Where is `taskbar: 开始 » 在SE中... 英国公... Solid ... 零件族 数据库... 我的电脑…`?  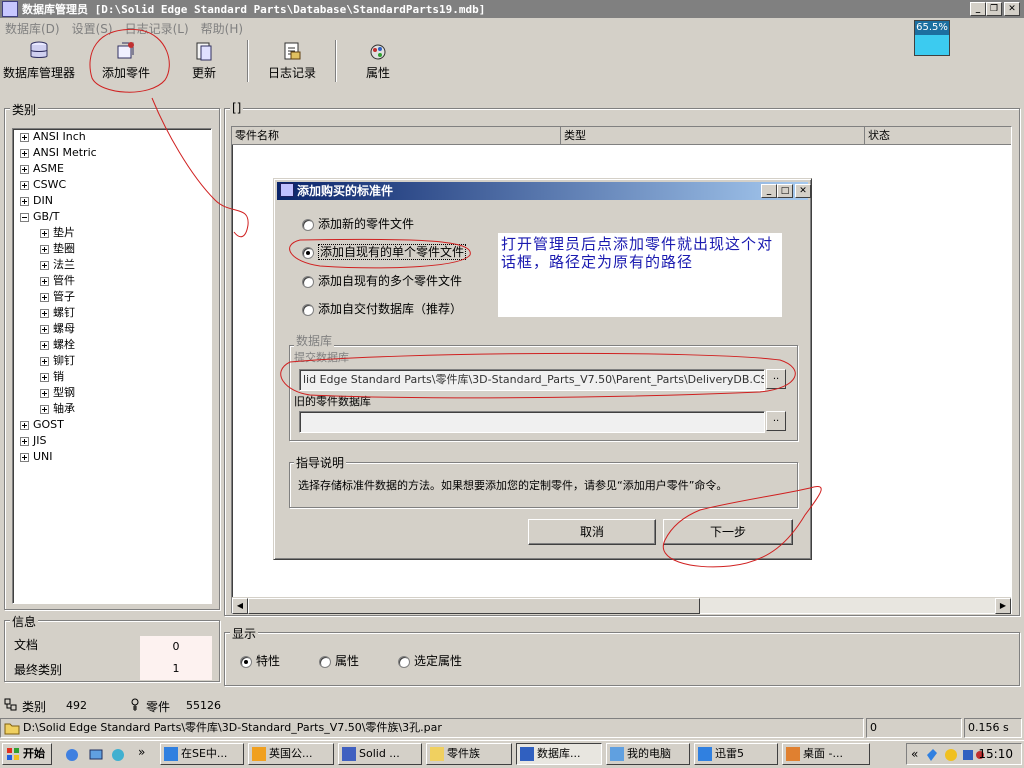
taskbar: 开始 » 在SE中... 英国公... Solid ... 零件族 数据库... 我的电脑… is located at coordinates (512, 754).